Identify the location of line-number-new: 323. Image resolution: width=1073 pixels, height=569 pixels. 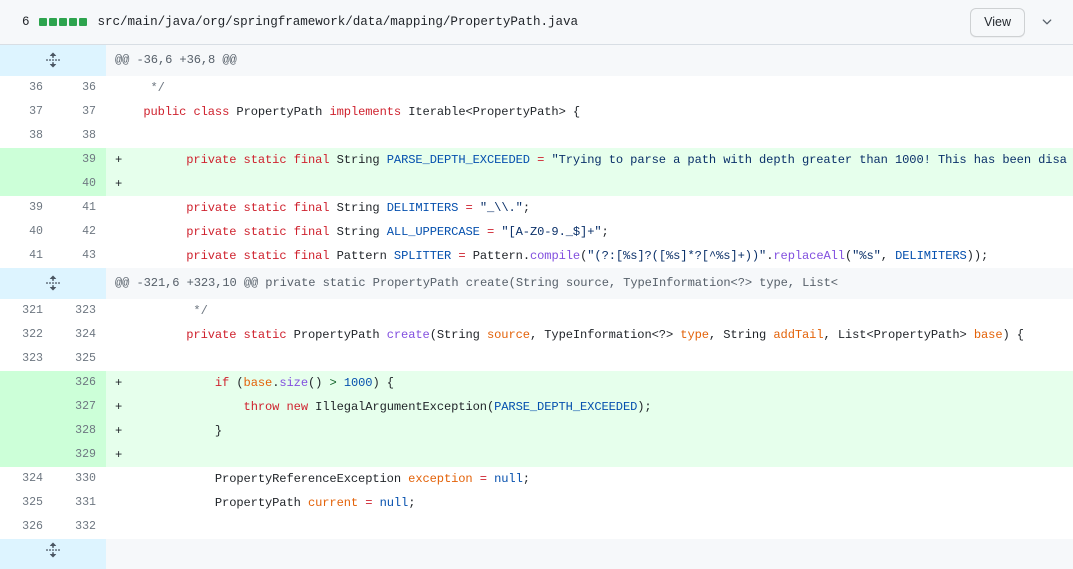
(79, 311).